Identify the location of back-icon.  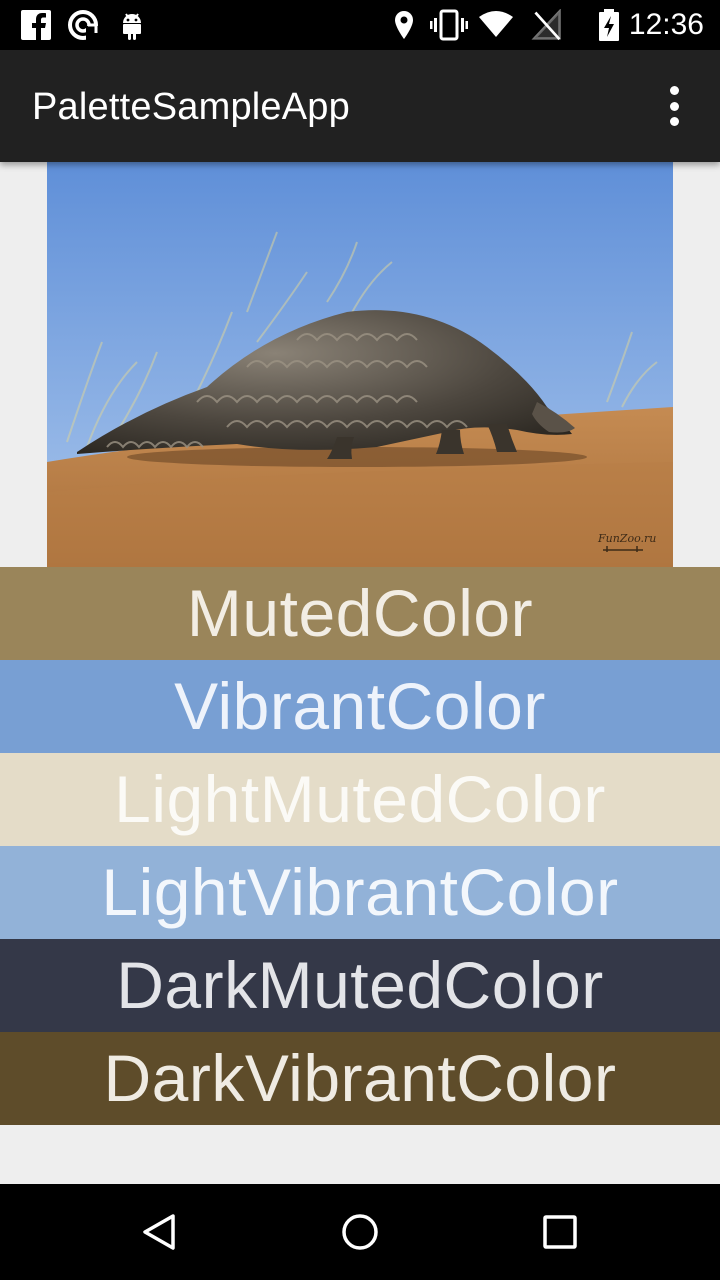
(160, 1232).